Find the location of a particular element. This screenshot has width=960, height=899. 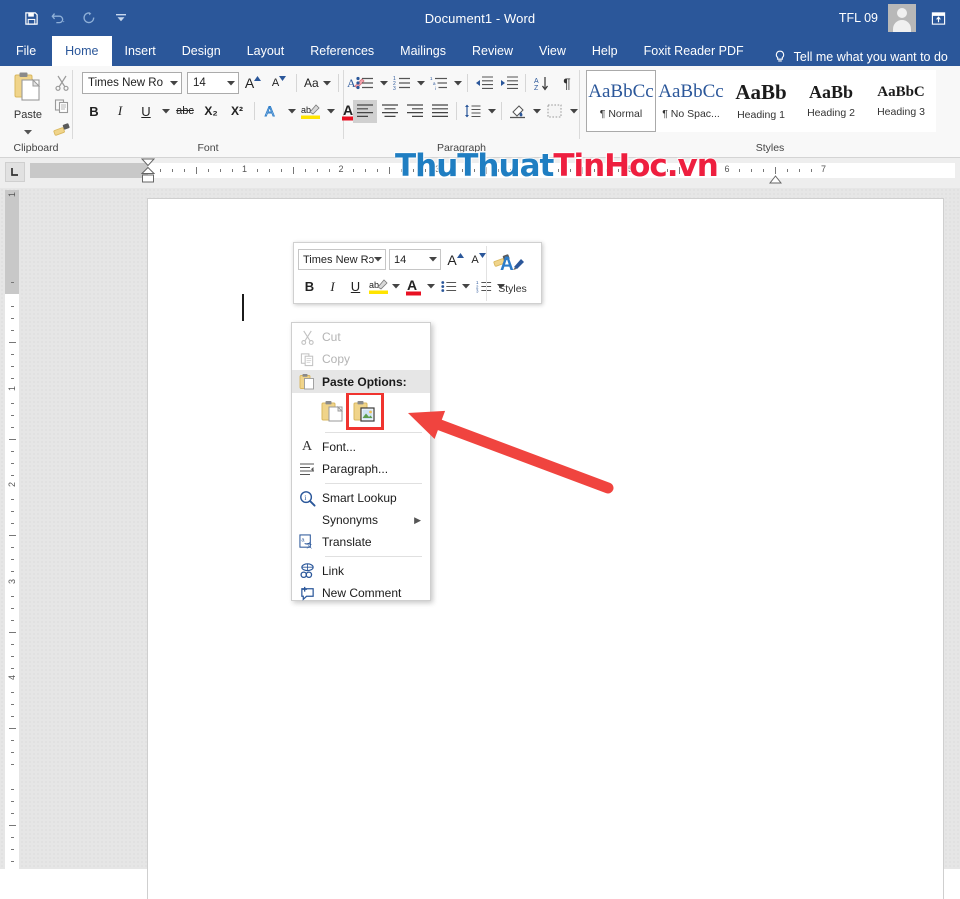

menu-item-translate: a文 Translate is located at coordinates (361, 542).